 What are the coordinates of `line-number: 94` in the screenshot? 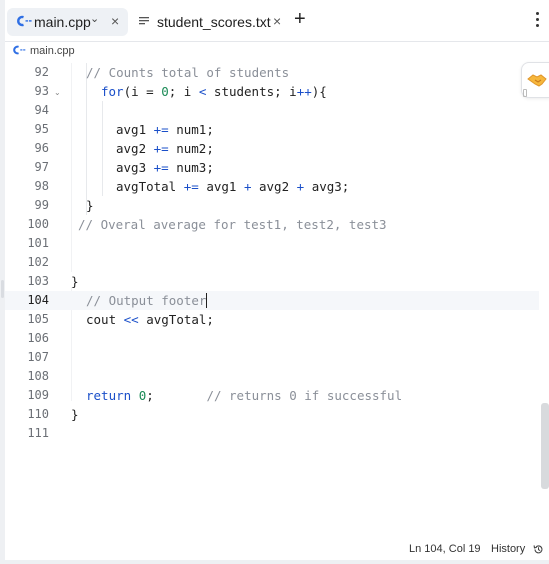 It's located at (41, 110).